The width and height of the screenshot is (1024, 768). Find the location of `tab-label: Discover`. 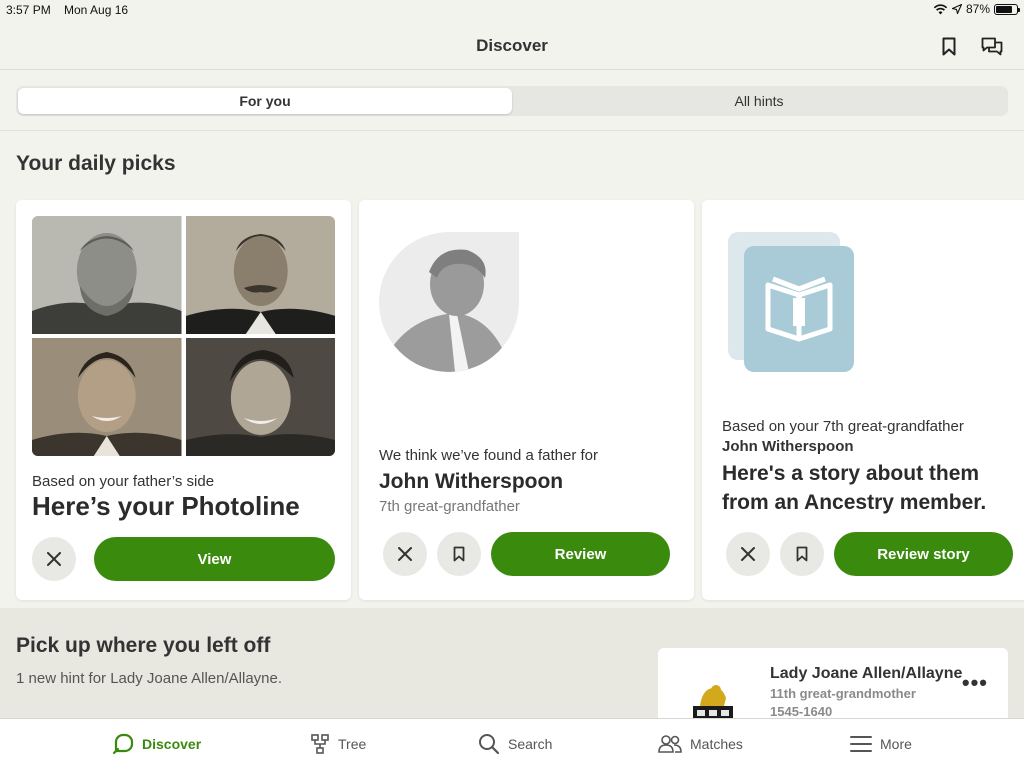

tab-label: Discover is located at coordinates (172, 744).